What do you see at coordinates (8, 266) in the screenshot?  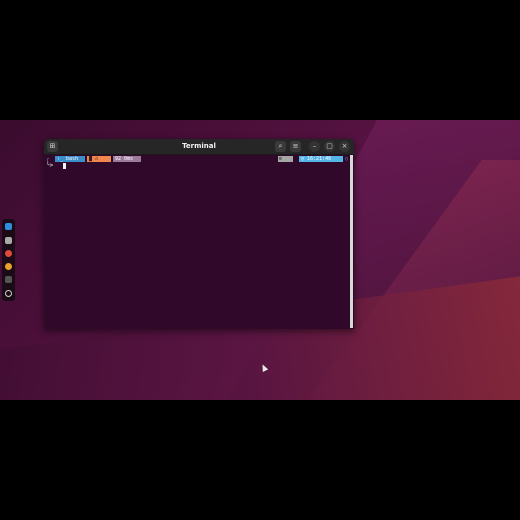 I see `chrome-icon` at bounding box center [8, 266].